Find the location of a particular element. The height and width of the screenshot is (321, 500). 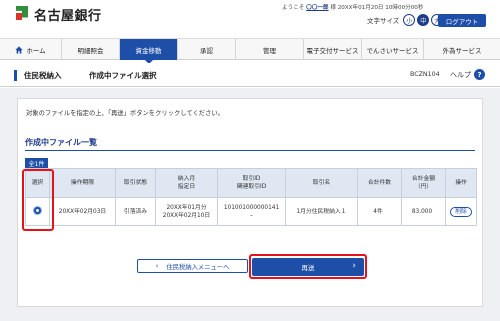

column-header-transaction-id: 取引ID 関連取引ID is located at coordinates (251, 183).